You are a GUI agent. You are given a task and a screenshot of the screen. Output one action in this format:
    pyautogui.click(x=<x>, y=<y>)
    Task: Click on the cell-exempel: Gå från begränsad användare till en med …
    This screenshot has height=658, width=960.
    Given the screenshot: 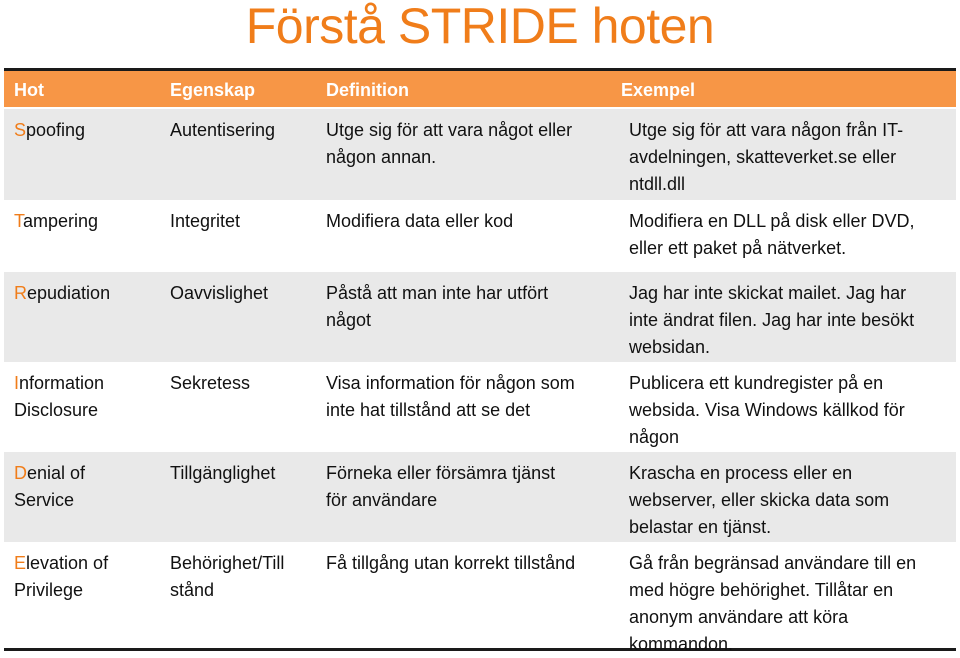 What is the action you would take?
    pyautogui.click(x=773, y=603)
    